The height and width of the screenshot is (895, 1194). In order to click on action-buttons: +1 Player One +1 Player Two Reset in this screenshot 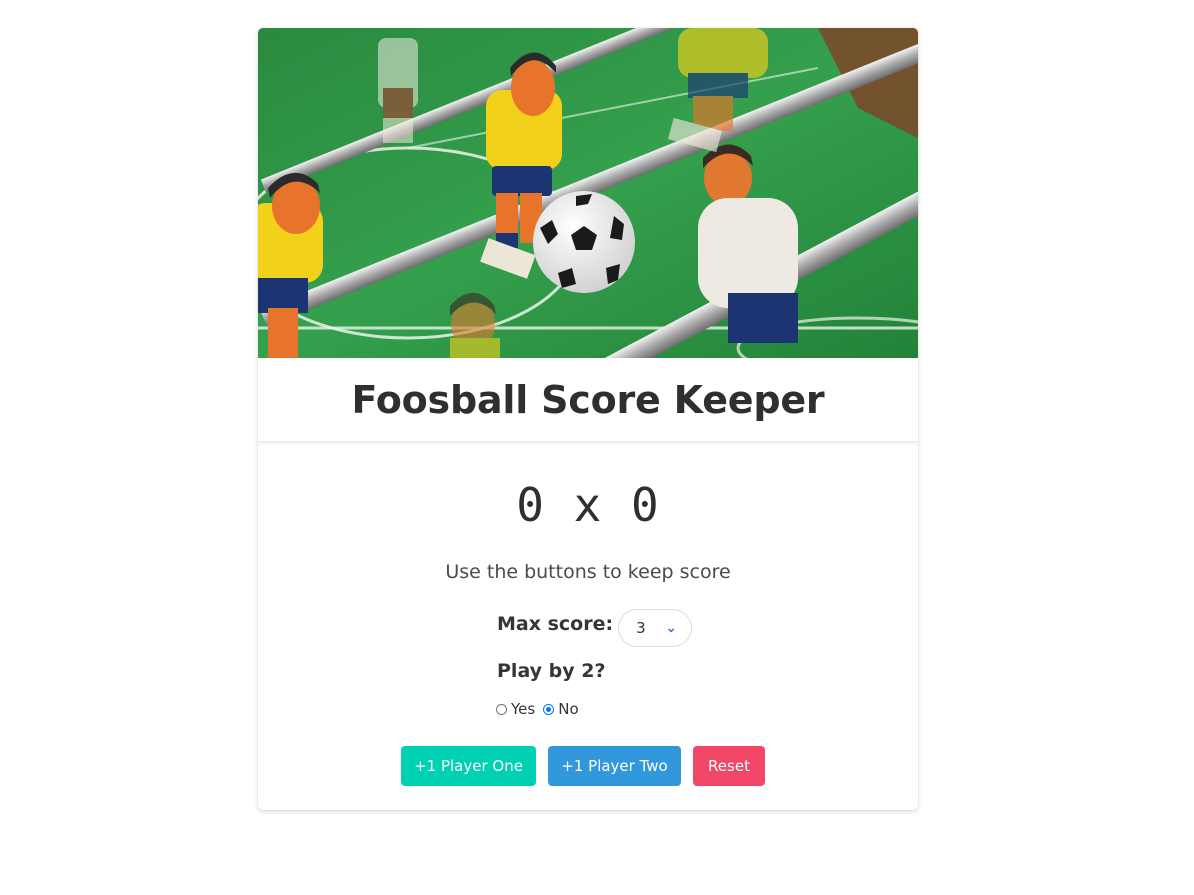, I will do `click(583, 766)`.